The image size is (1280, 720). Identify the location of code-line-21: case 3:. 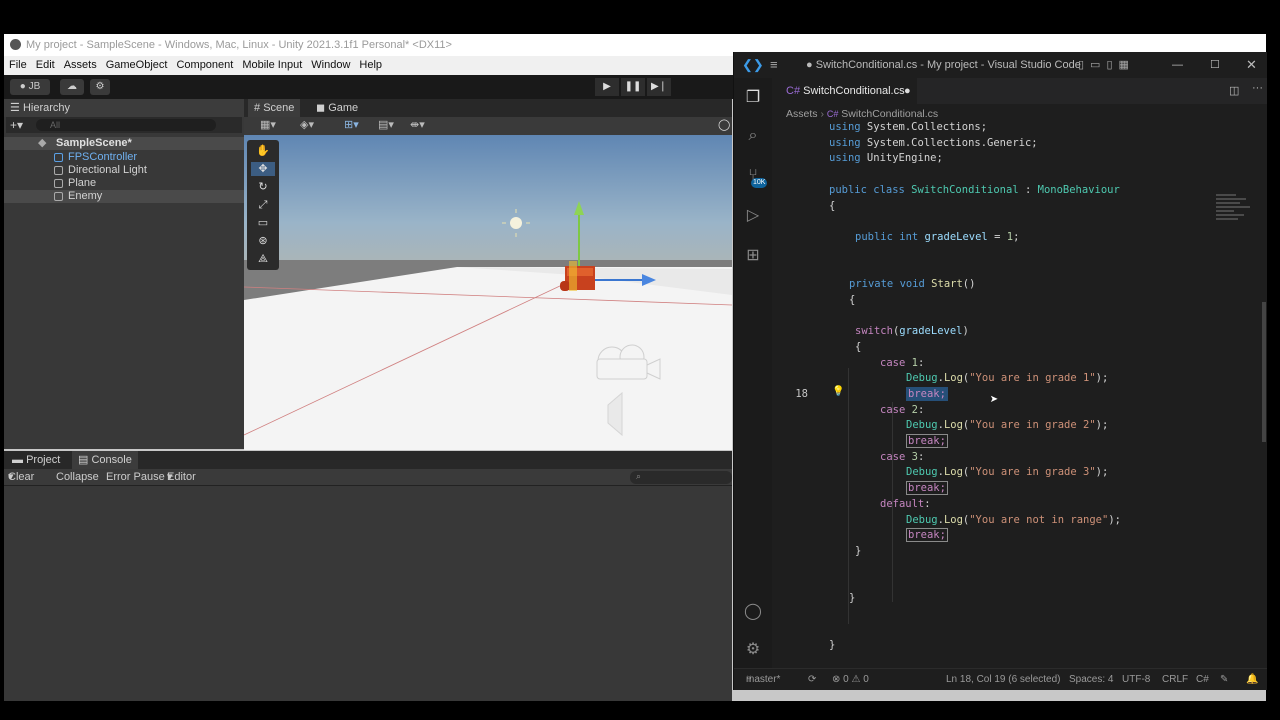
(902, 458).